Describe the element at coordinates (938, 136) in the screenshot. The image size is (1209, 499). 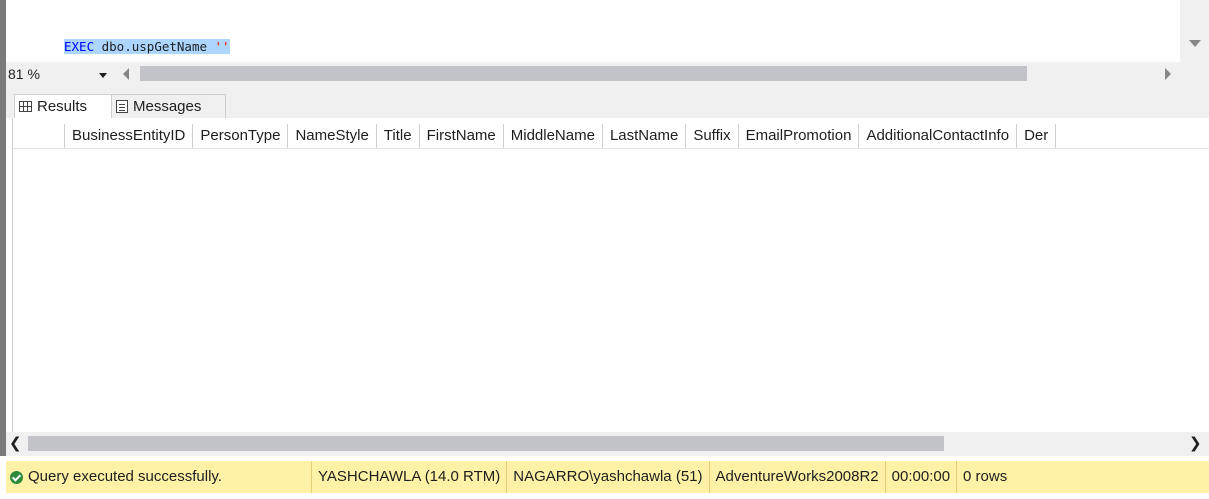
I see `column-header: AdditionalContactInfo` at that location.